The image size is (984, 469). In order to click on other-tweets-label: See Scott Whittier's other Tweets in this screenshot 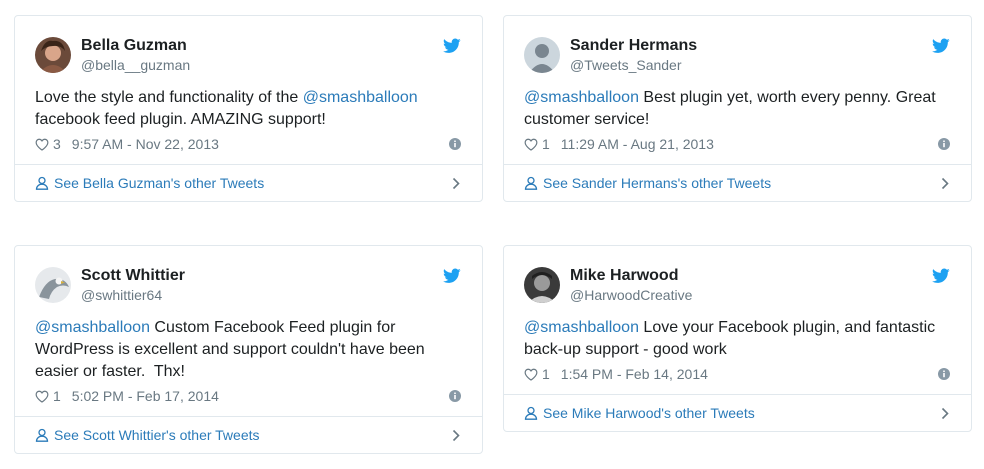, I will do `click(157, 435)`.